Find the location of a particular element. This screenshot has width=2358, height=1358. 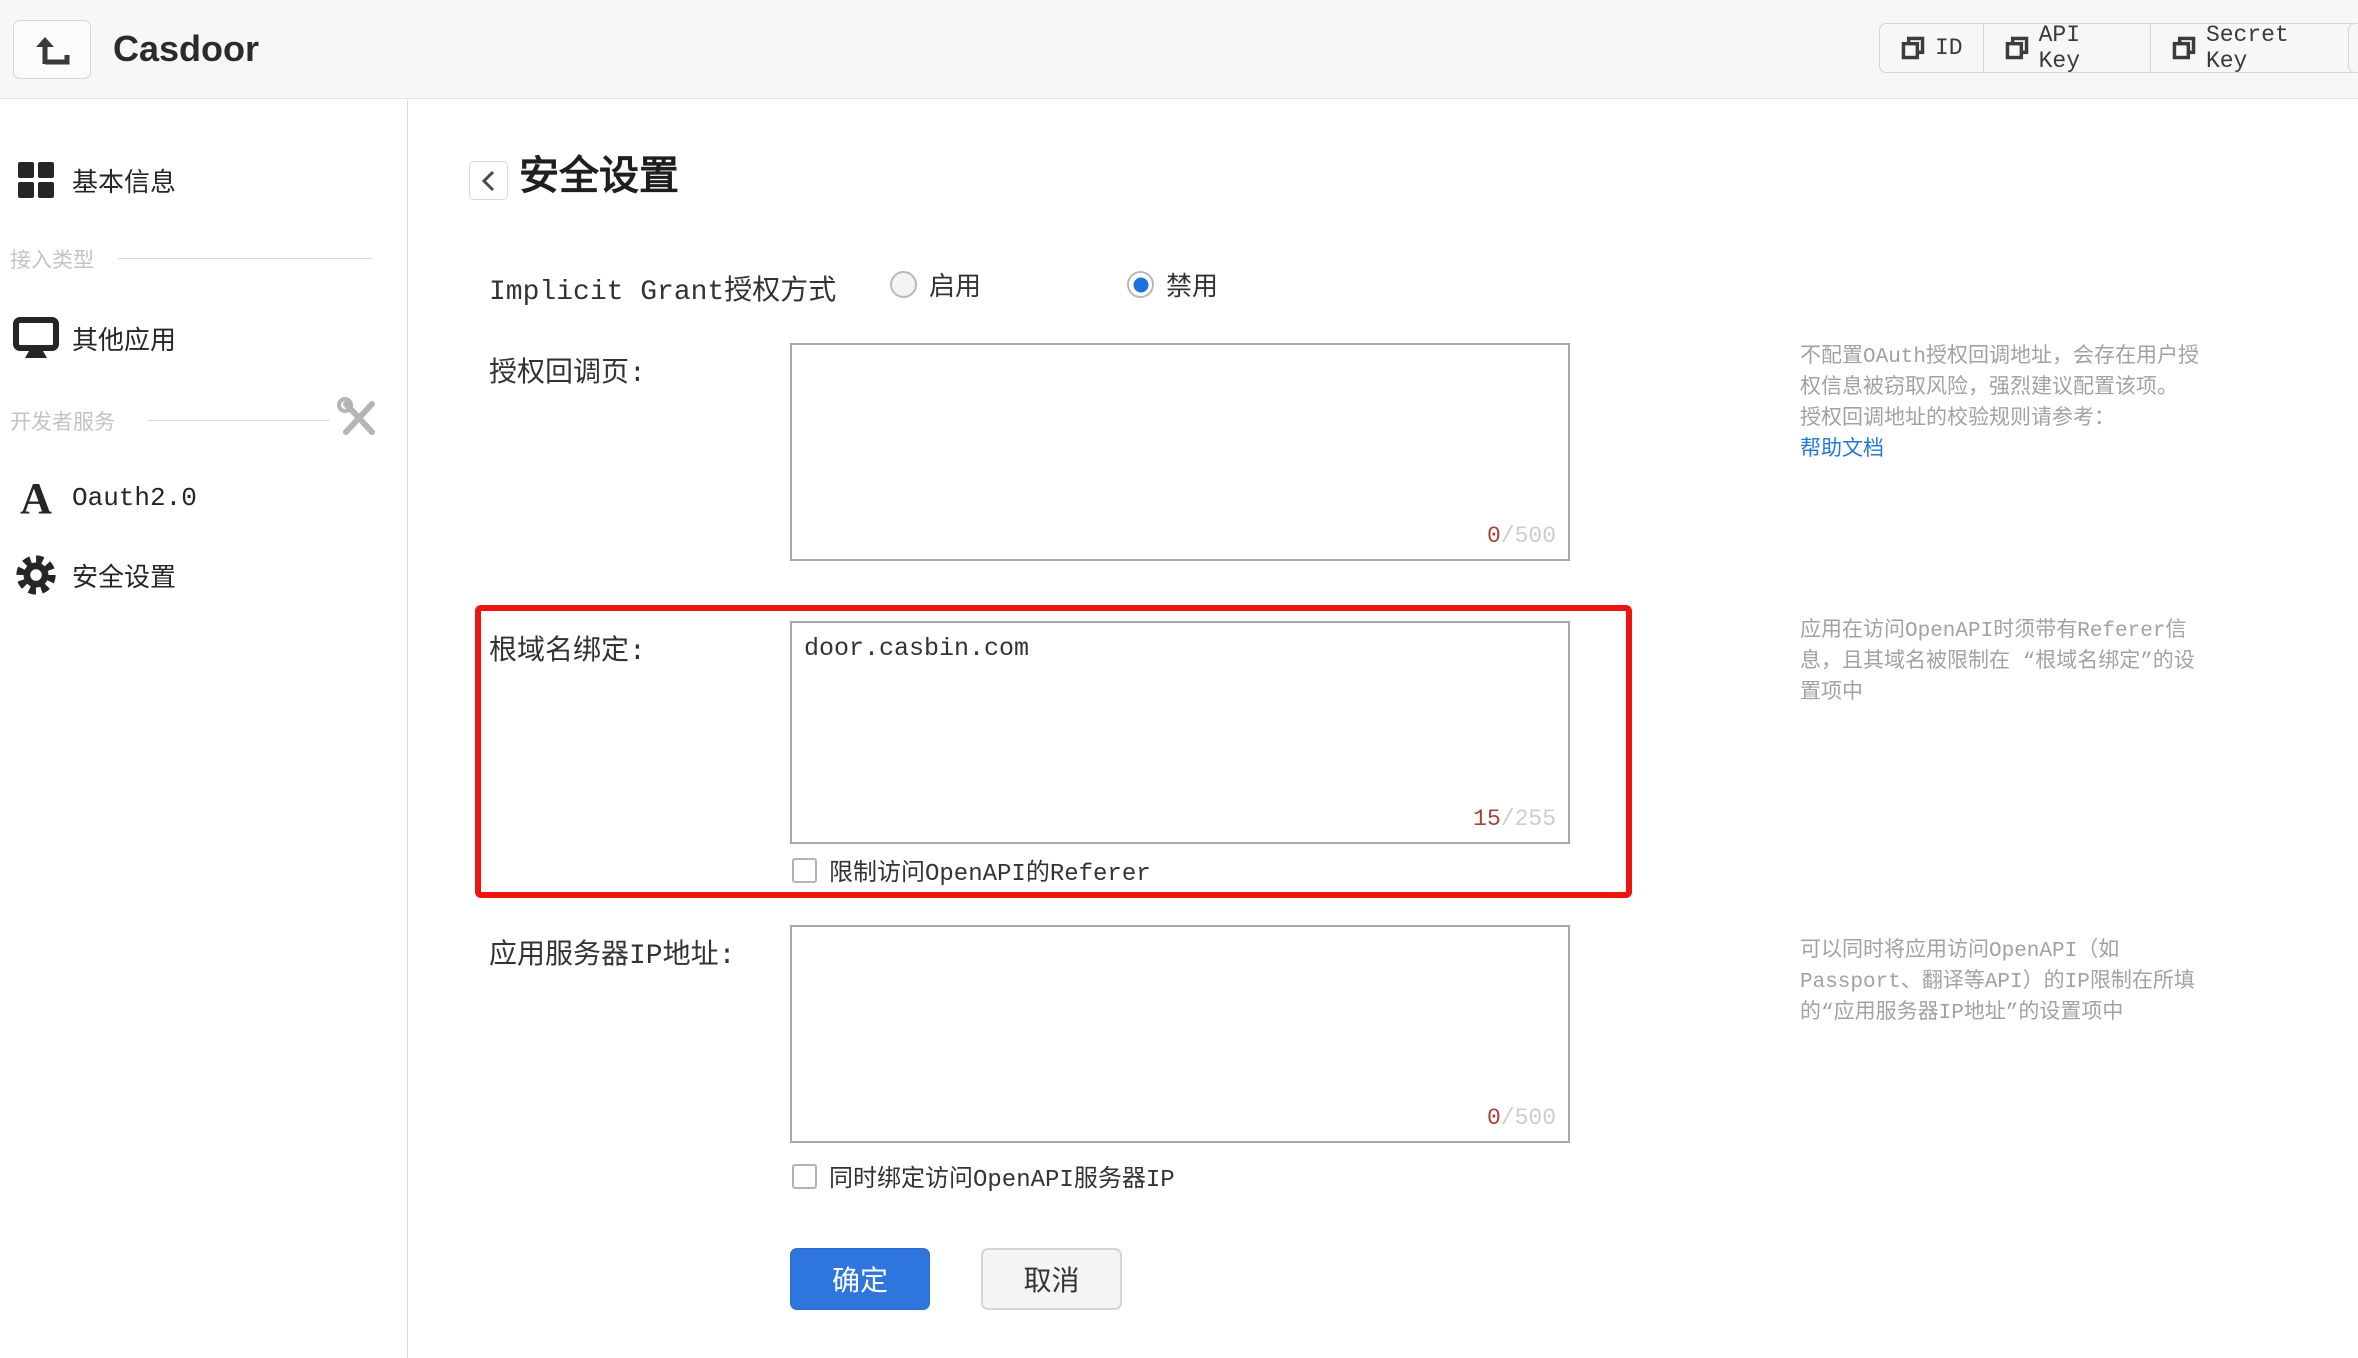

radio-disable: 禁用 is located at coordinates (1172, 284).